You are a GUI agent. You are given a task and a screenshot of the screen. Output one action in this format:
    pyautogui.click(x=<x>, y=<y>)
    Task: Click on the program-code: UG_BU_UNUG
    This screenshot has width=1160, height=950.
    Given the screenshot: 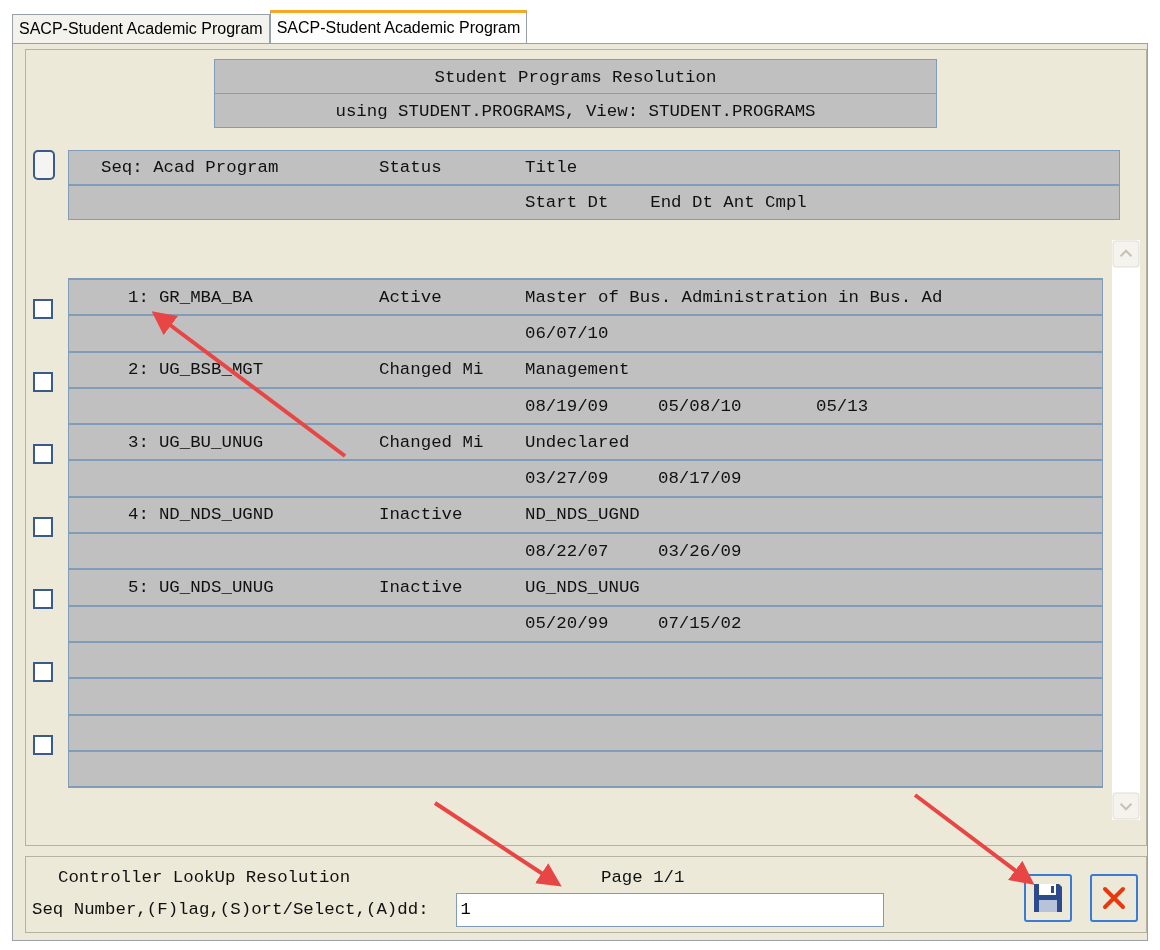 What is the action you would take?
    pyautogui.click(x=211, y=442)
    